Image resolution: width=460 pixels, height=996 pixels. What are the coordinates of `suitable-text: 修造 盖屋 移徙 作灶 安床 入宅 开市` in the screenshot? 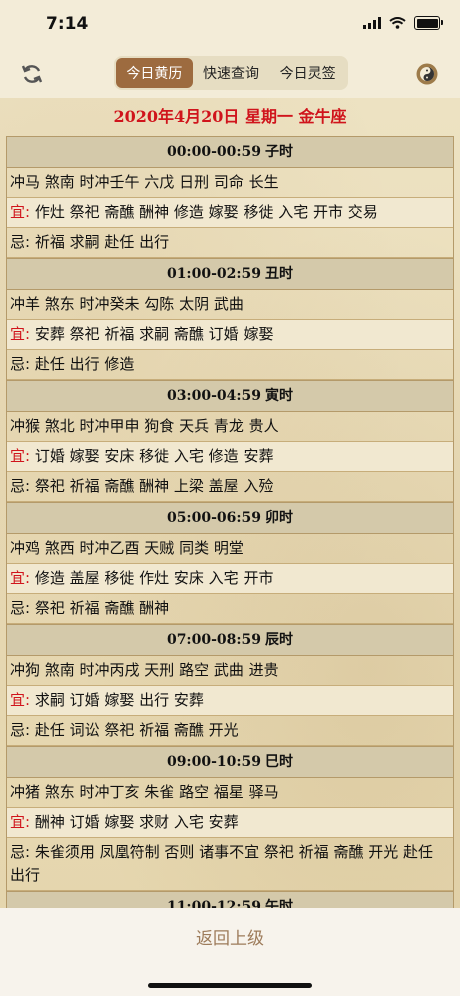 It's located at (154, 578).